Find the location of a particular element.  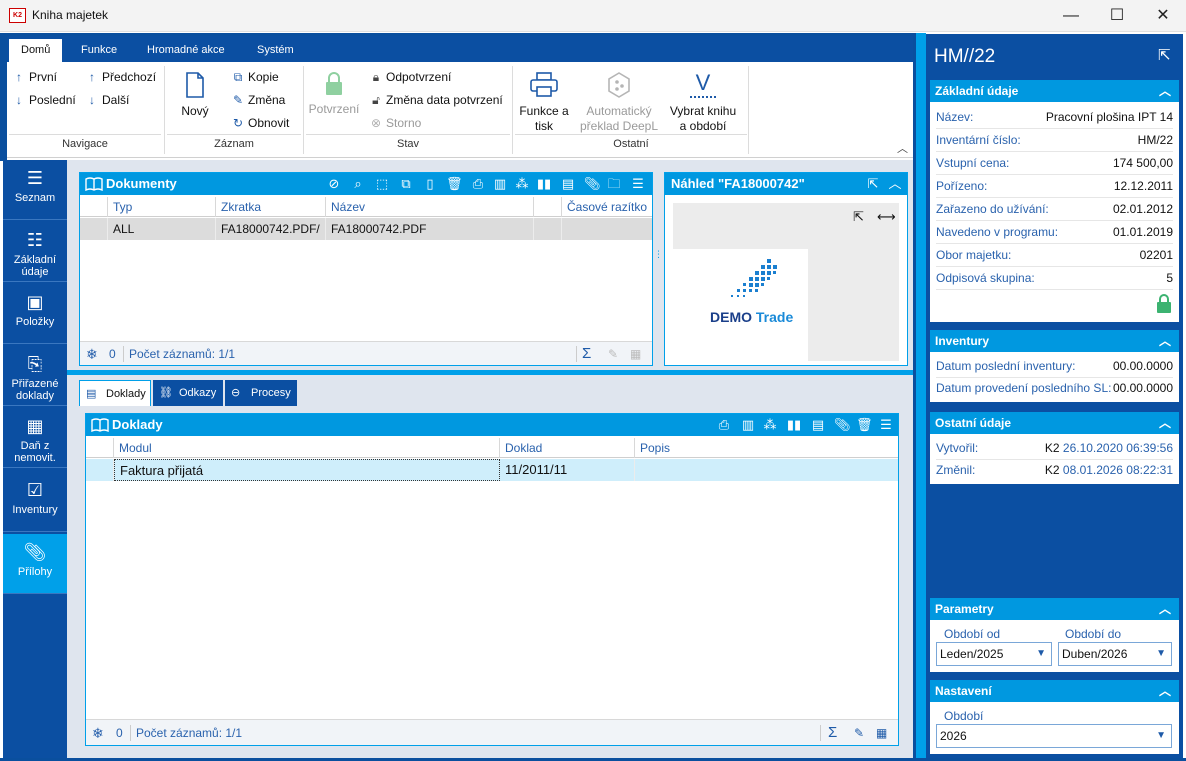

sidebar-item-seznam: ☰ Seznam is located at coordinates (35, 190).